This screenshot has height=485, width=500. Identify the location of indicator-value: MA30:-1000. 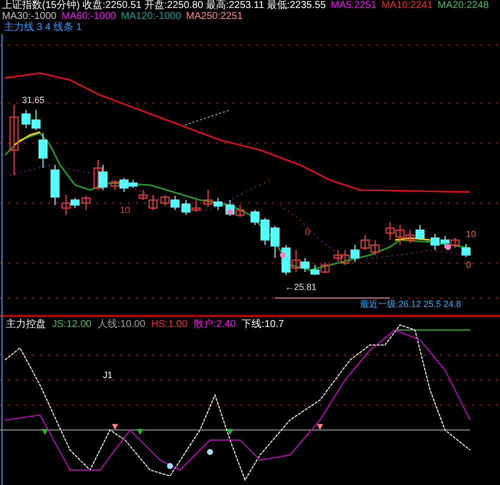
(29, 16).